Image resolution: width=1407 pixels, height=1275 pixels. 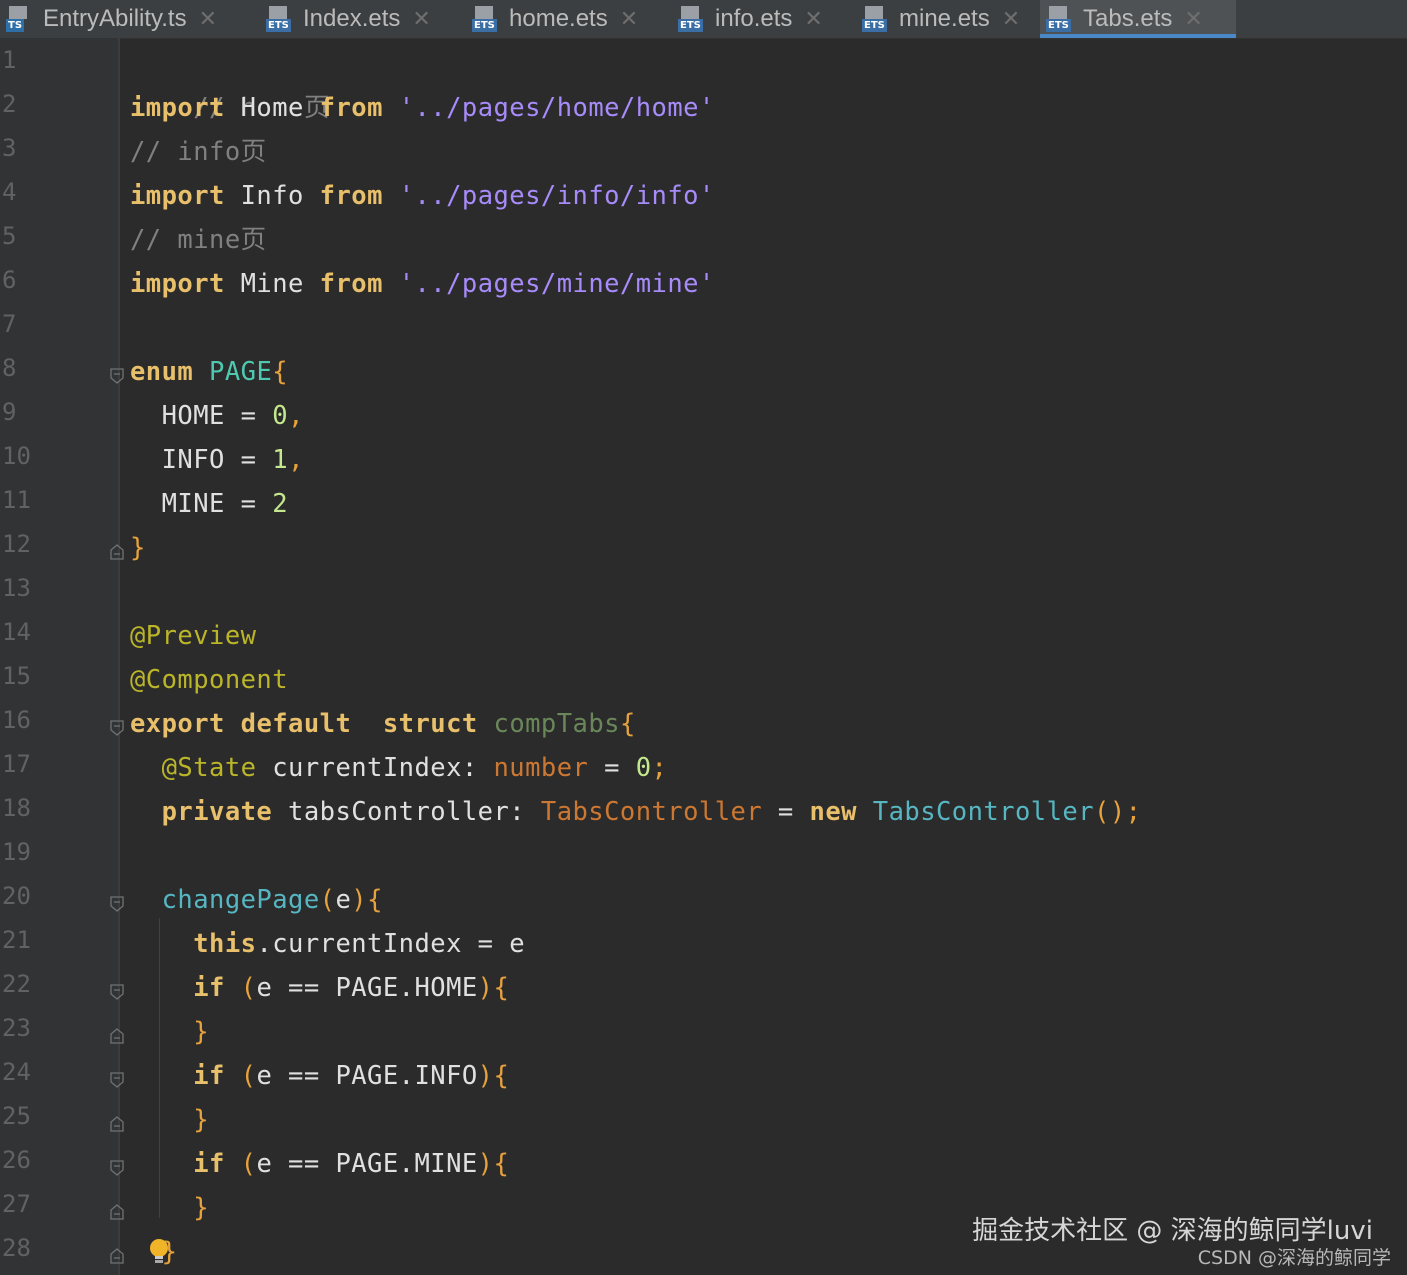 I want to click on punctuation: ,, so click(x=296, y=460).